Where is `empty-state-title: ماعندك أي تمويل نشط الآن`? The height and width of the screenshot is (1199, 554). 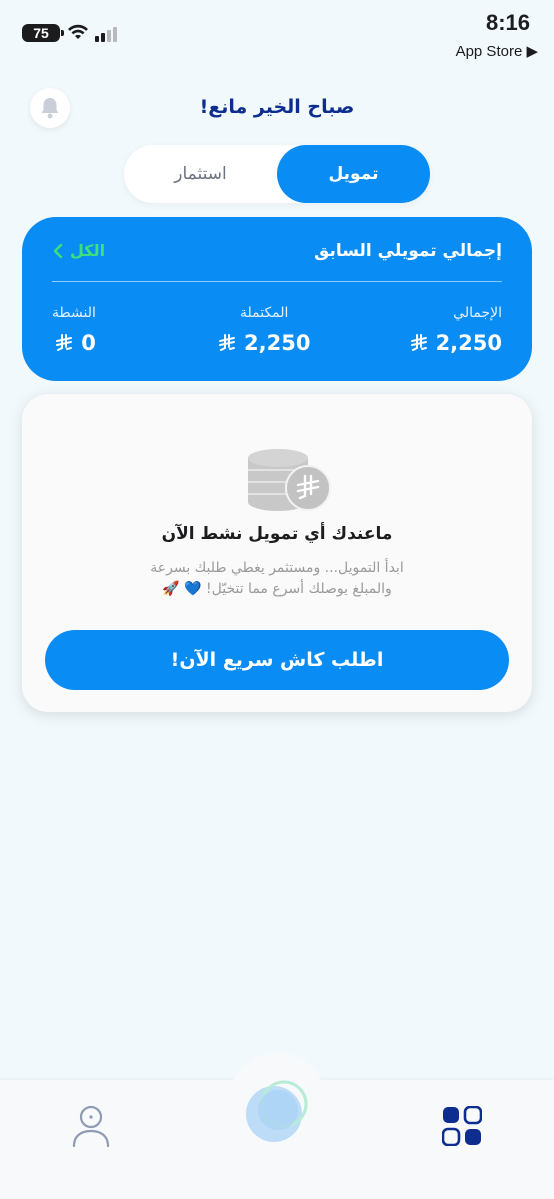 empty-state-title: ماعندك أي تمويل نشط الآن is located at coordinates (277, 534).